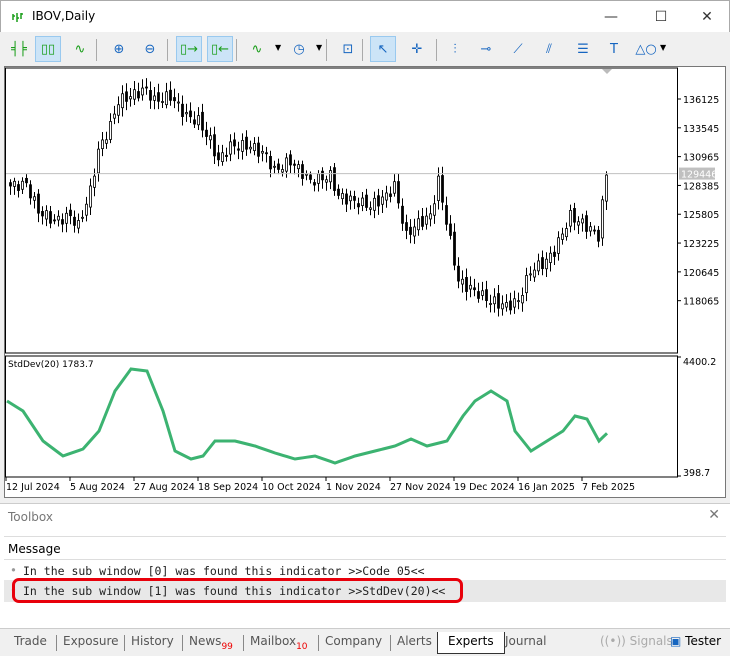 Image resolution: width=730 pixels, height=656 pixels. What do you see at coordinates (614, 49) in the screenshot?
I see `text-icon: T` at bounding box center [614, 49].